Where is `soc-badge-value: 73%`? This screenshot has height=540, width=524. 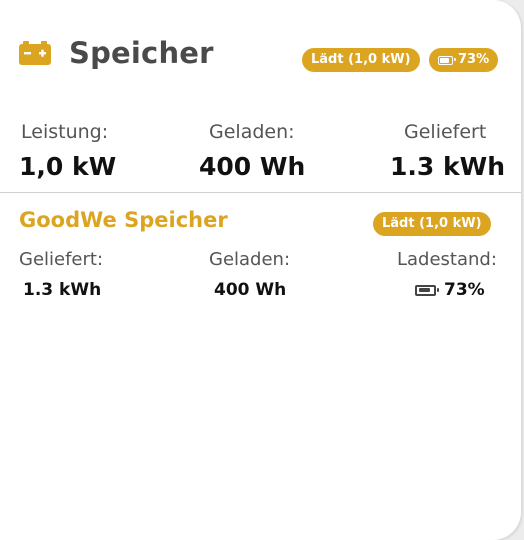 soc-badge-value: 73% is located at coordinates (474, 59).